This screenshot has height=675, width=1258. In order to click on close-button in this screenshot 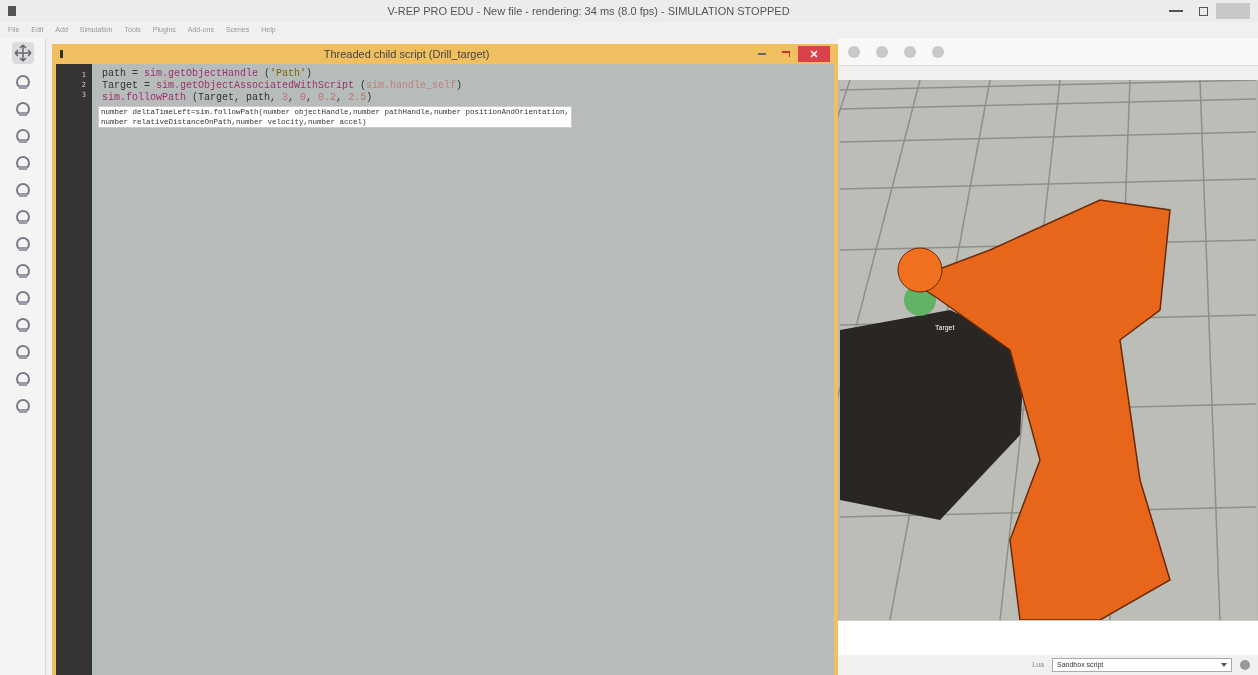, I will do `click(814, 54)`.